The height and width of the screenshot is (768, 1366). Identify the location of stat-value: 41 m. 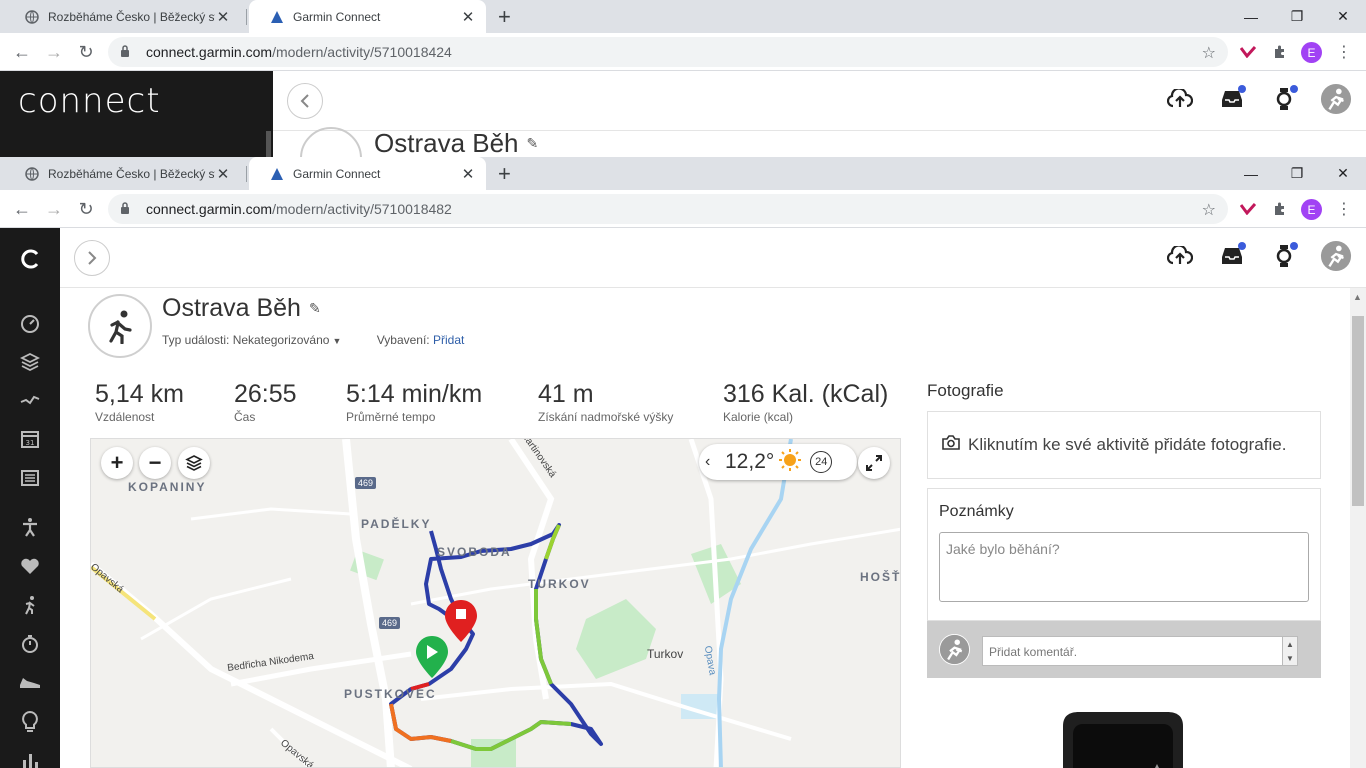
(566, 394).